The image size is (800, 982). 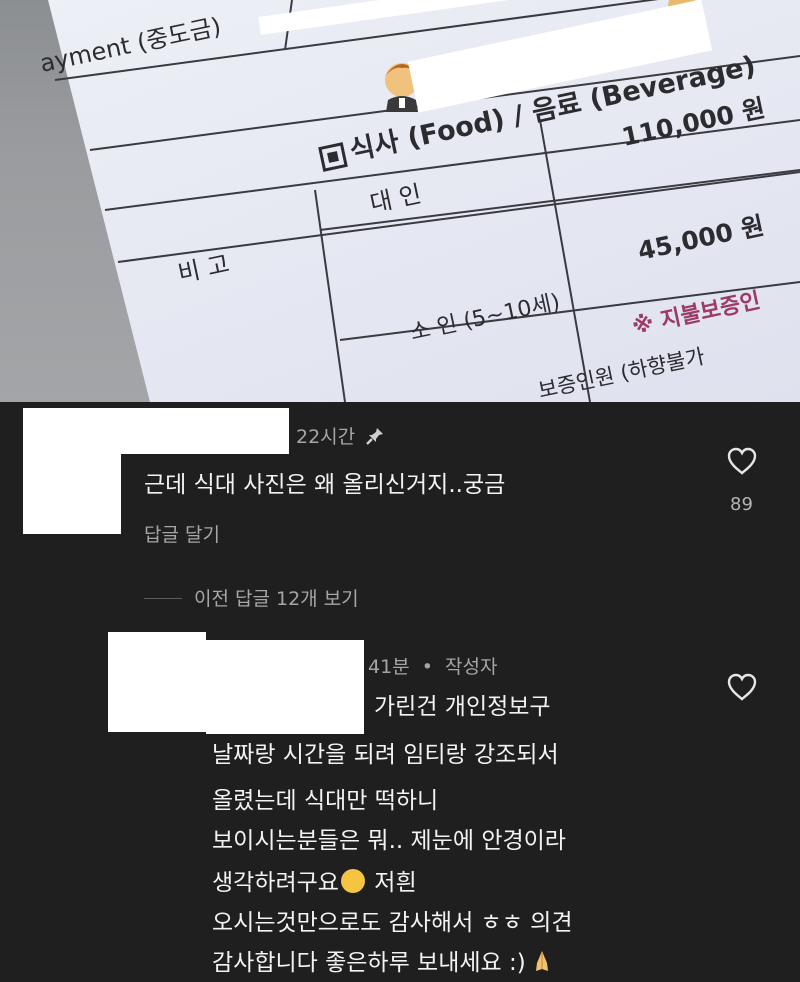 What do you see at coordinates (375, 436) in the screenshot?
I see `pin-icon` at bounding box center [375, 436].